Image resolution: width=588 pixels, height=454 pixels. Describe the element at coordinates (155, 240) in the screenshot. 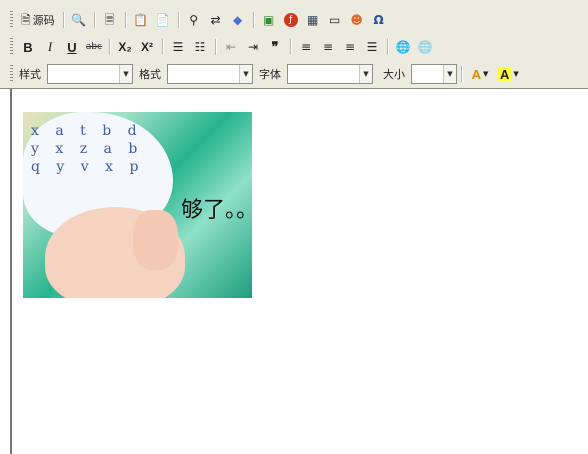

I see `photo-baby-hand` at that location.